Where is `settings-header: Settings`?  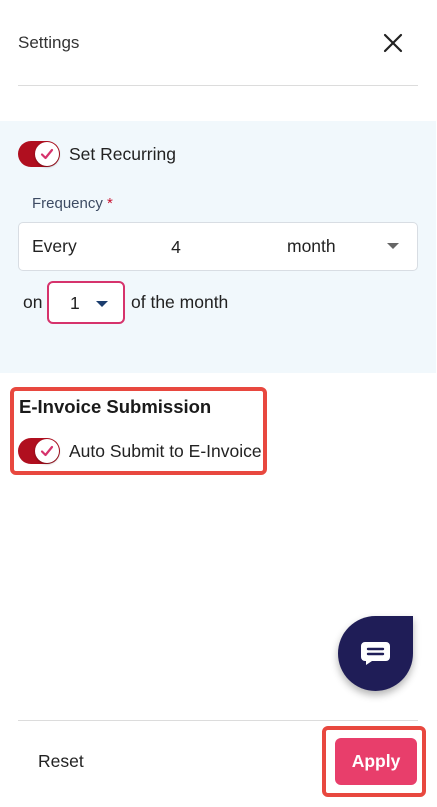
settings-header: Settings is located at coordinates (218, 43).